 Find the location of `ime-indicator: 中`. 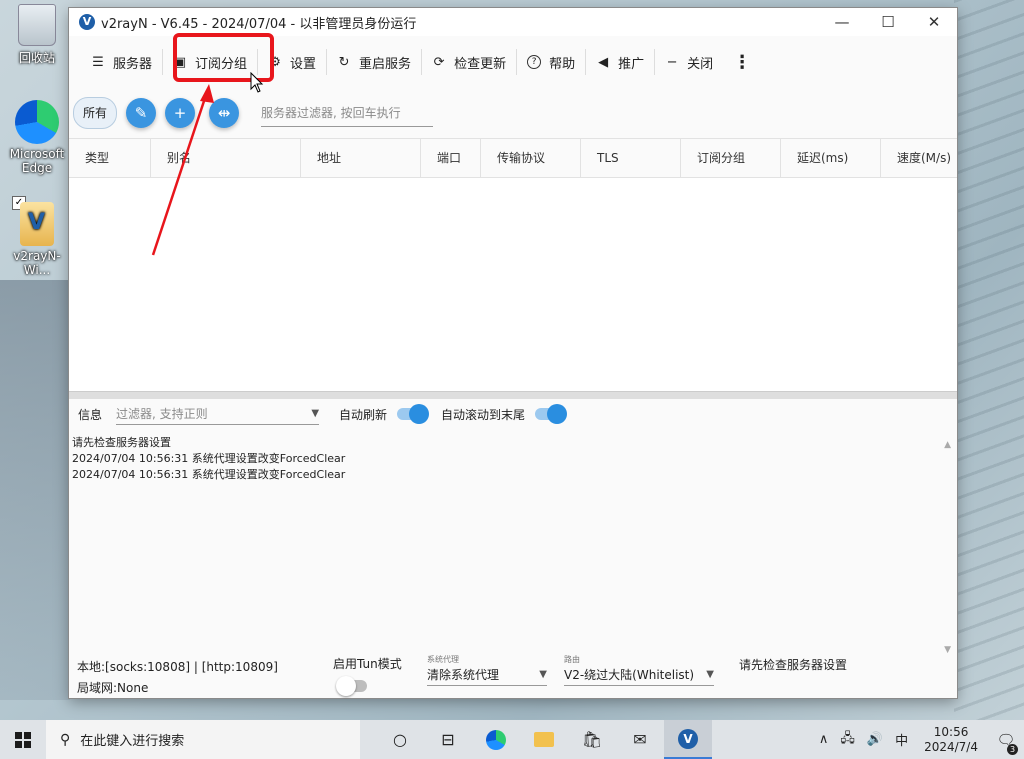

ime-indicator: 中 is located at coordinates (901, 739).